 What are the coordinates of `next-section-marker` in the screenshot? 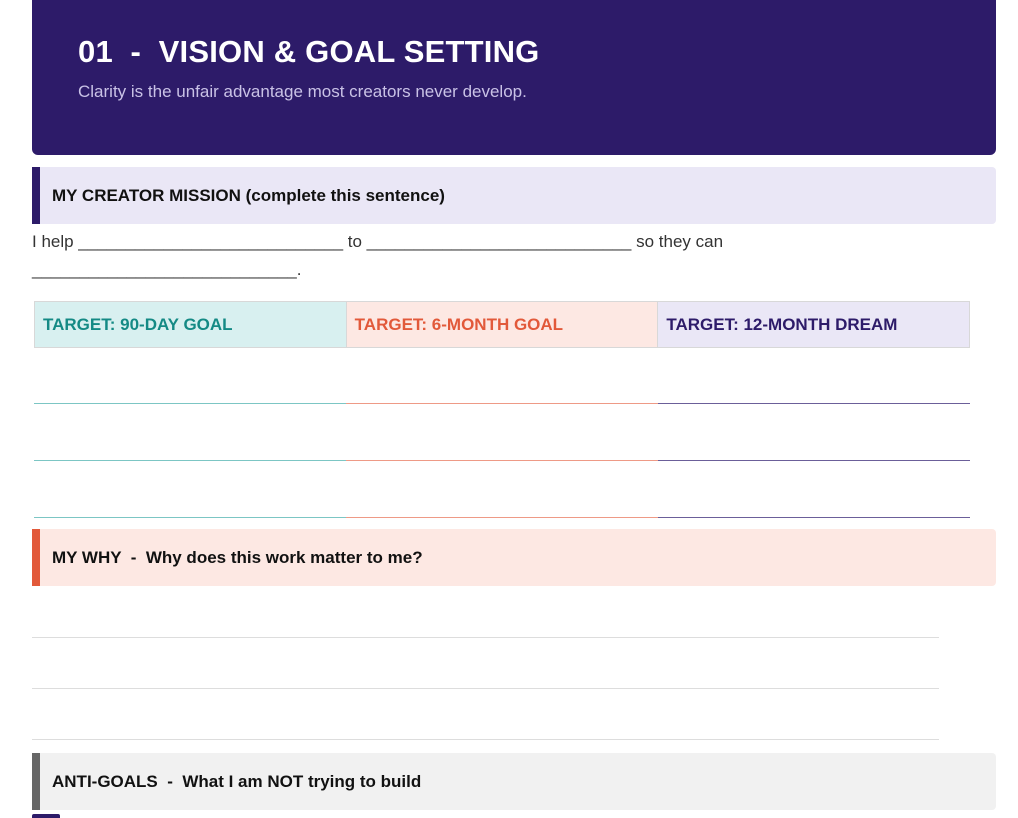 It's located at (46, 816).